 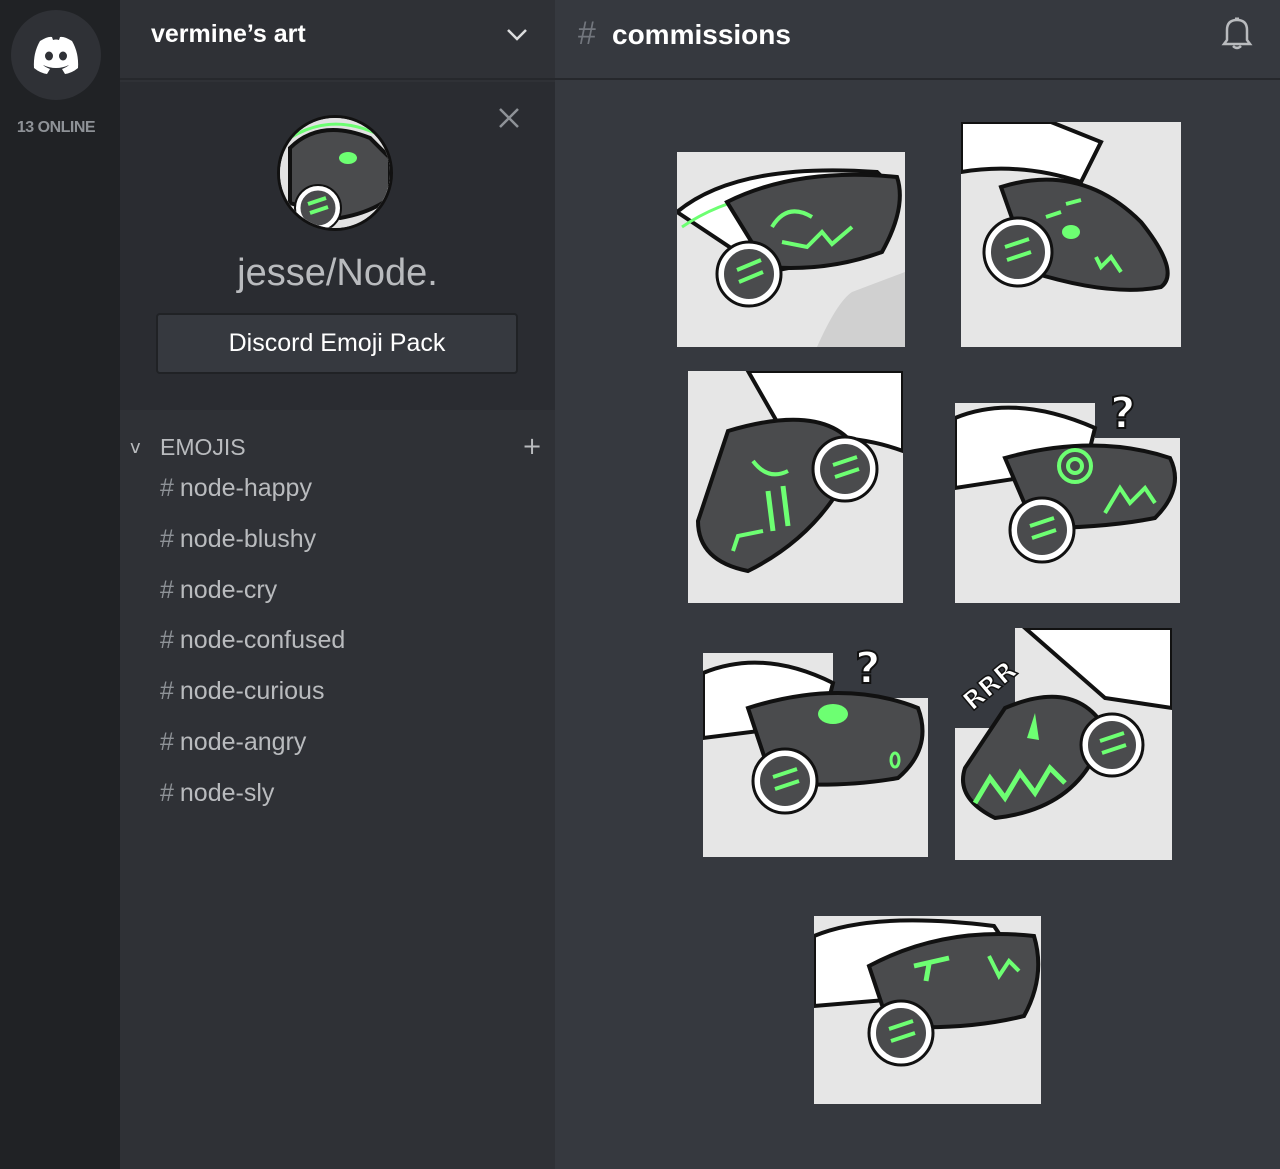 I want to click on avatar, so click(x=335, y=173).